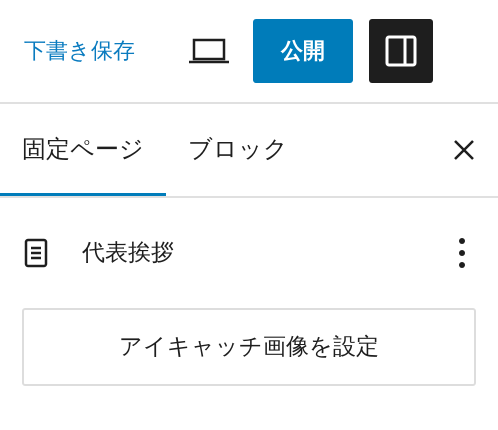 The width and height of the screenshot is (498, 430). I want to click on page-title: 代表挨拶, so click(128, 253).